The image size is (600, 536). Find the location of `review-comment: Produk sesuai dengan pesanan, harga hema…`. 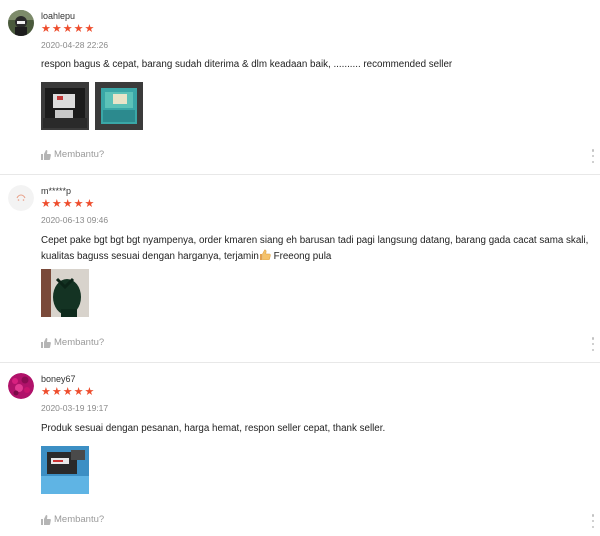

review-comment: Produk sesuai dengan pesanan, harga hema… is located at coordinates (213, 428).